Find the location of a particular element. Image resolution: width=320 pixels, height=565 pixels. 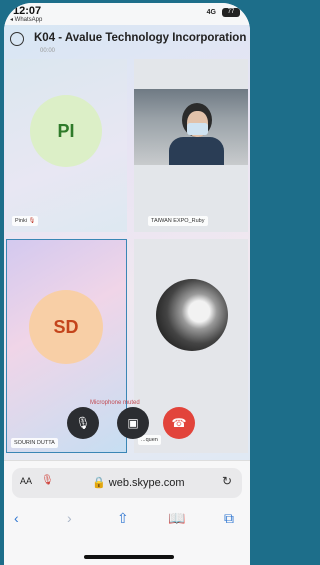

mic-in-use-icon: 🎙 is located at coordinates (47, 480).